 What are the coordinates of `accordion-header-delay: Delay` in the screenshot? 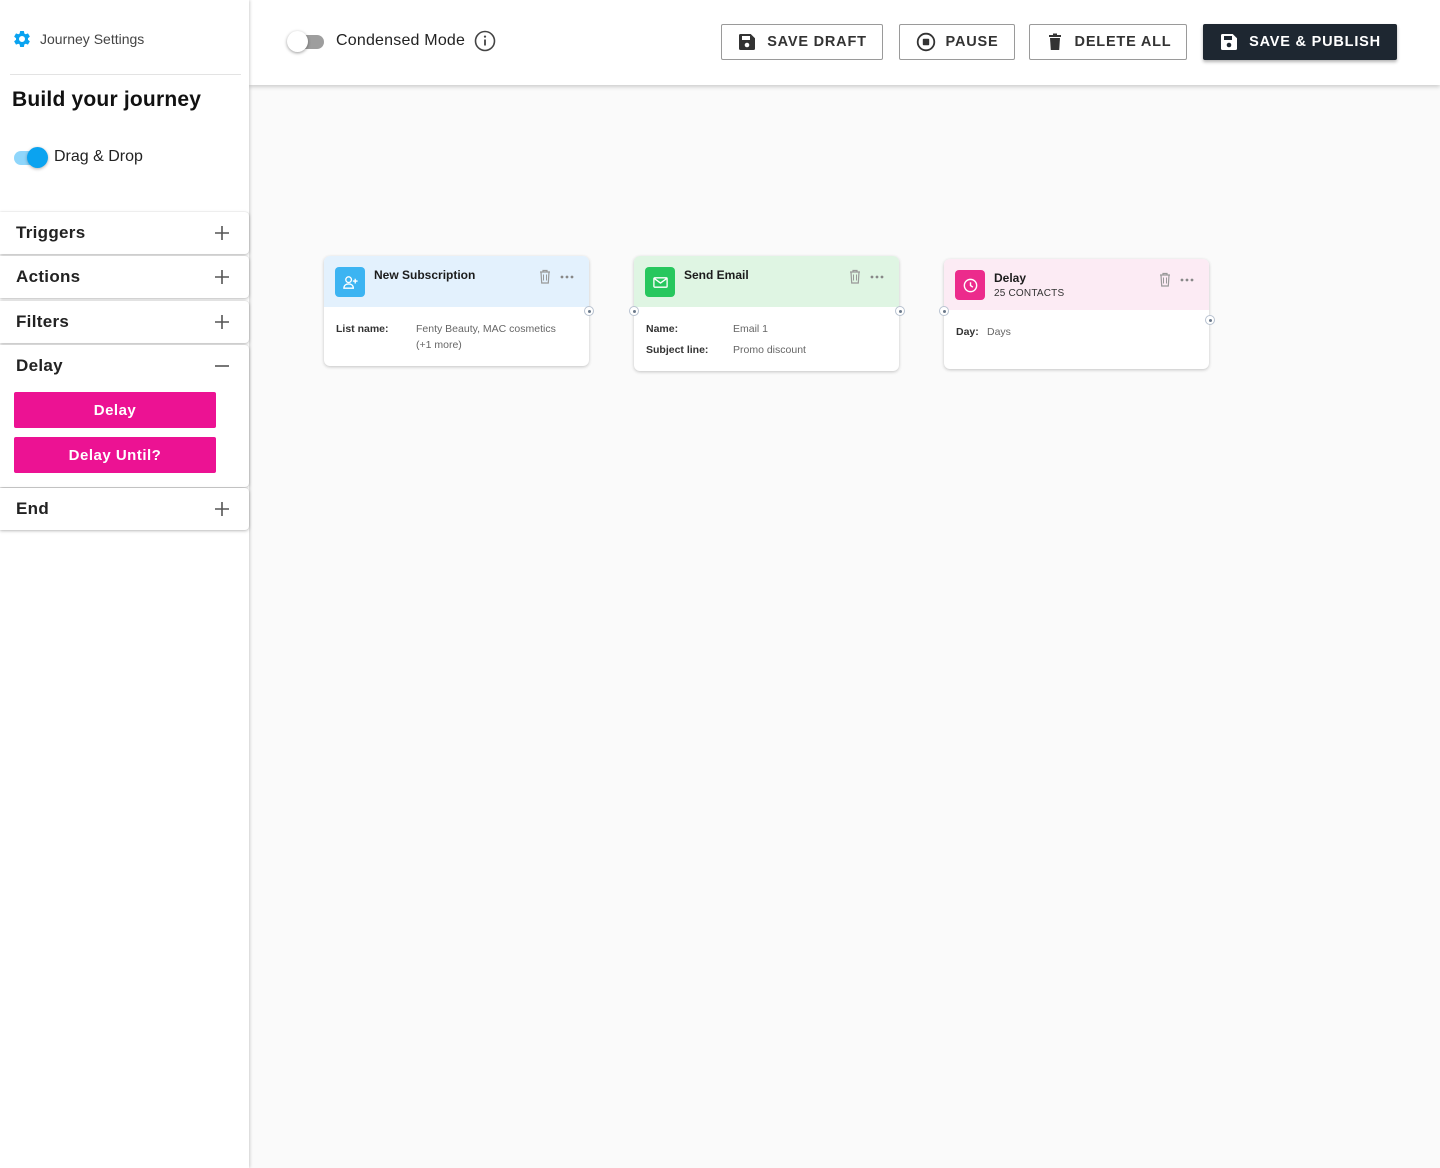 It's located at (124, 366).